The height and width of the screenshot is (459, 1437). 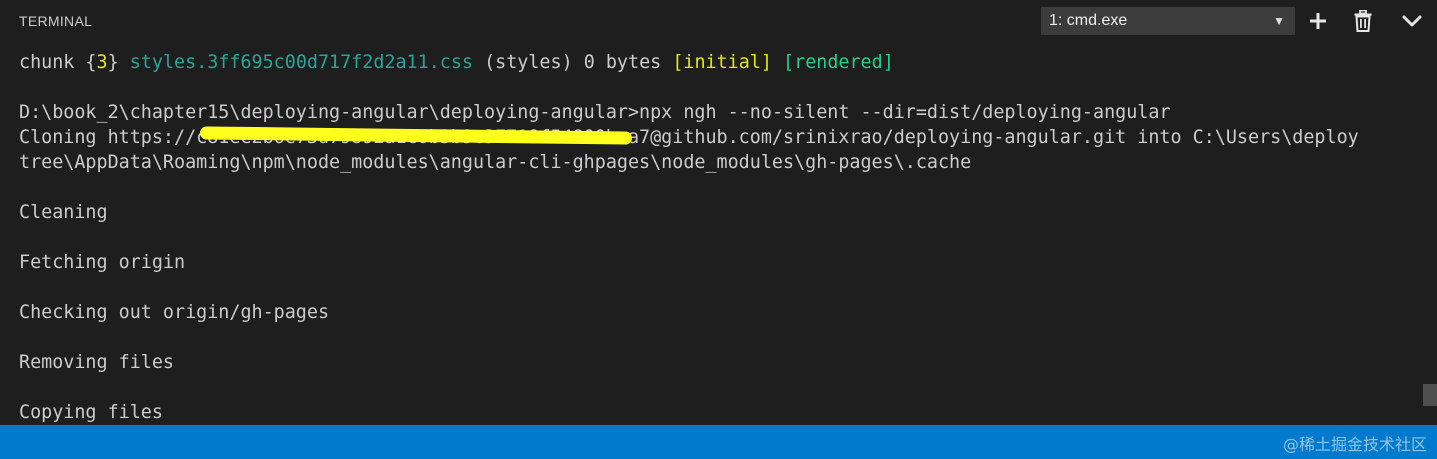 I want to click on terminal-line-copying: Copying files, so click(x=91, y=412).